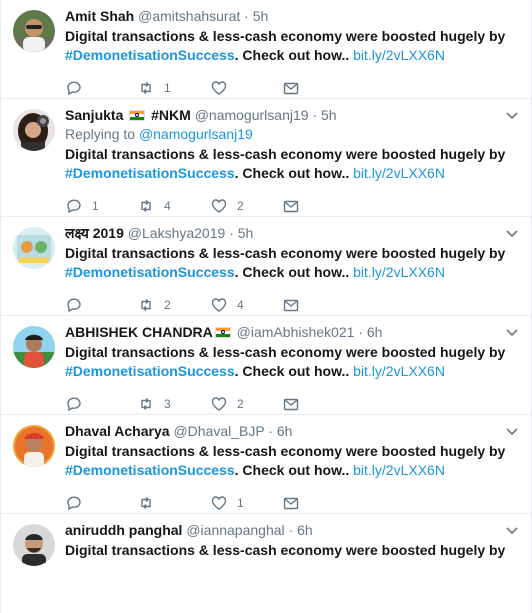 This screenshot has width=532, height=613. What do you see at coordinates (34, 130) in the screenshot?
I see `sanjukta-avatar` at bounding box center [34, 130].